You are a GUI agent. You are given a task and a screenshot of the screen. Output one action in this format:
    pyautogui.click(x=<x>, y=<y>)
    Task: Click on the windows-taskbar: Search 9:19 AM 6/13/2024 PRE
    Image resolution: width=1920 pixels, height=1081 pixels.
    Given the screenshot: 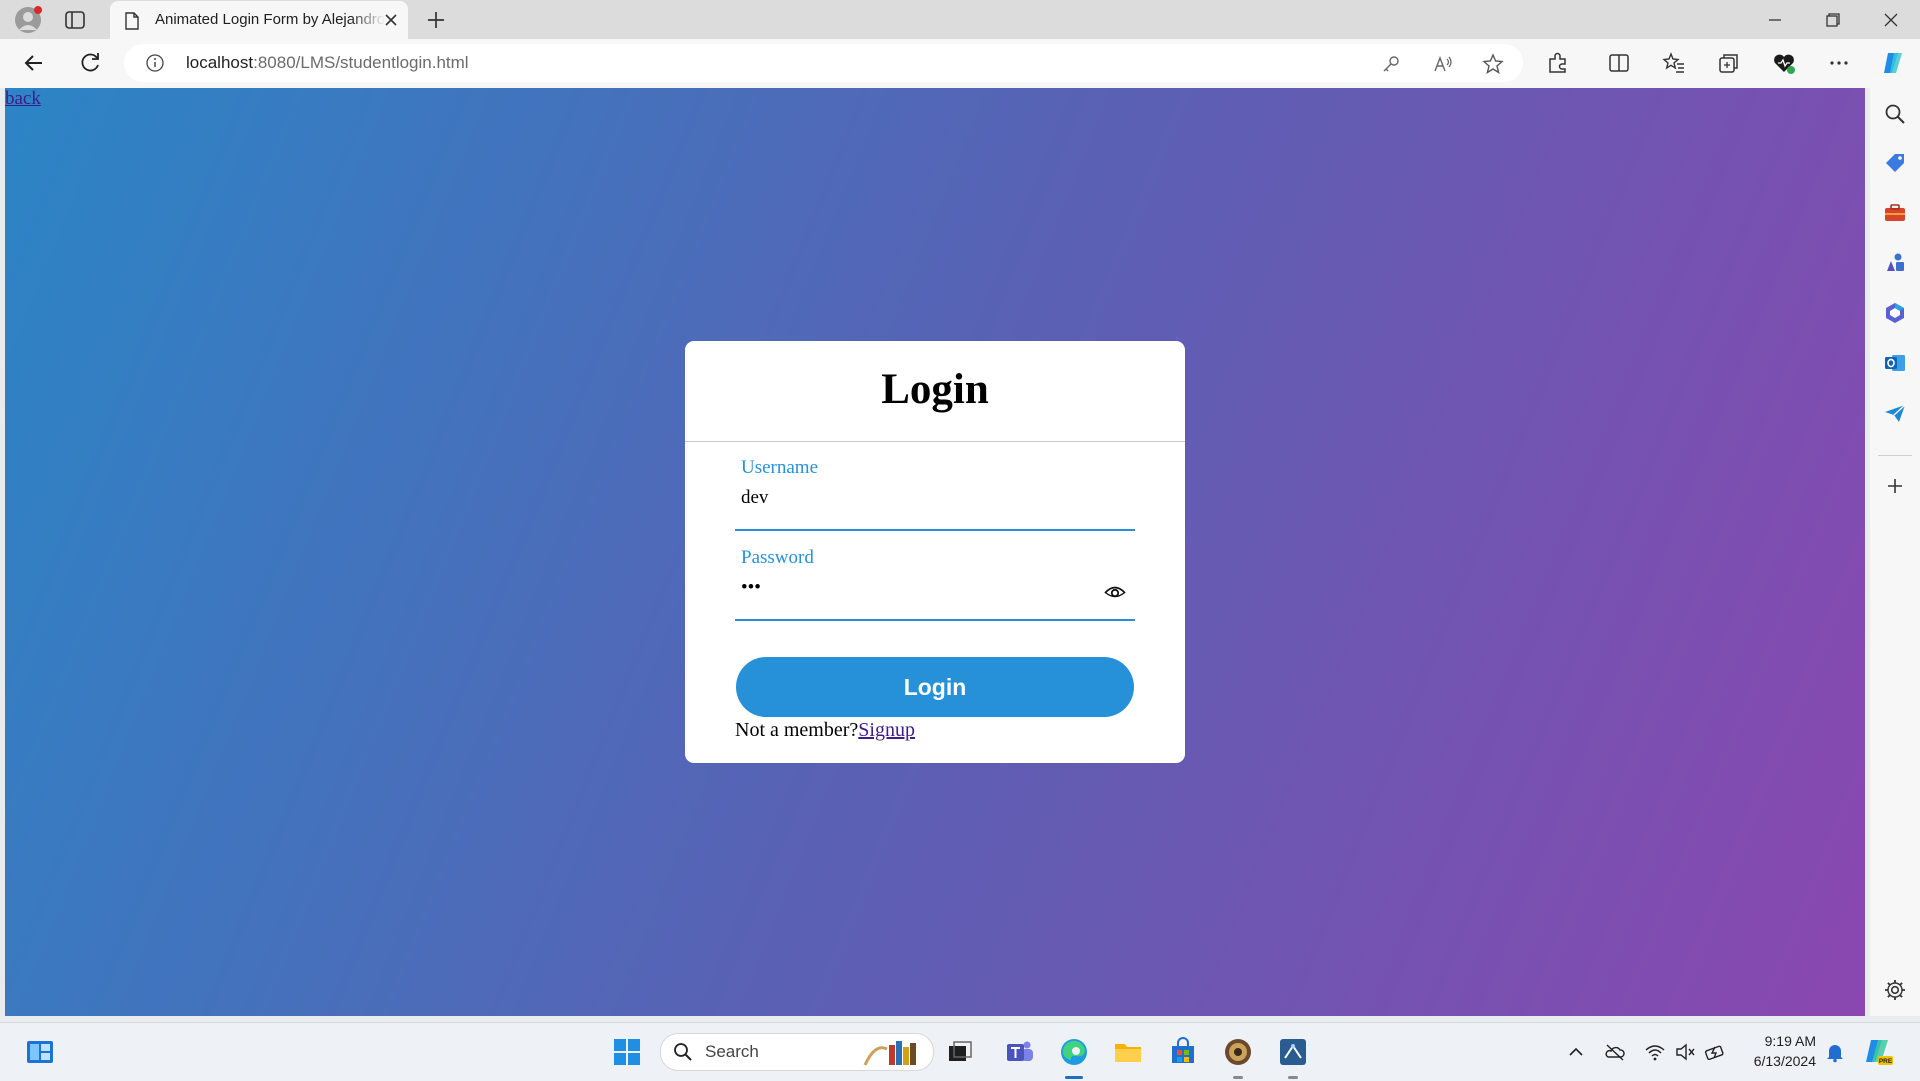 What is the action you would take?
    pyautogui.click(x=960, y=1051)
    